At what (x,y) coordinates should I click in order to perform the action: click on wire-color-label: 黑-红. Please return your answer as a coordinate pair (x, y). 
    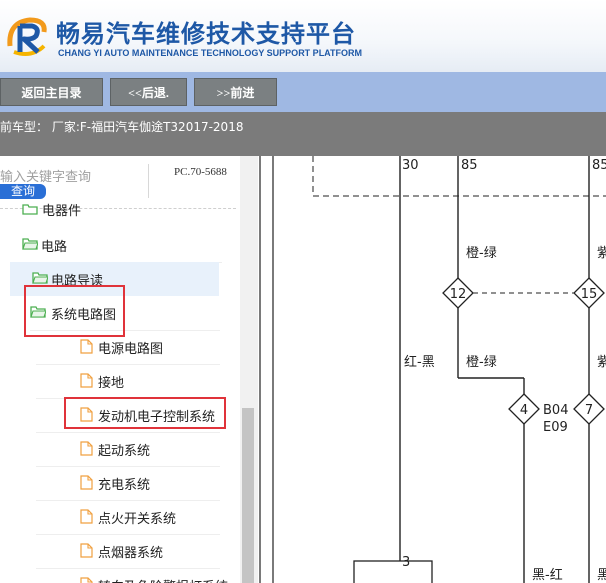
    Looking at the image, I should click on (547, 575).